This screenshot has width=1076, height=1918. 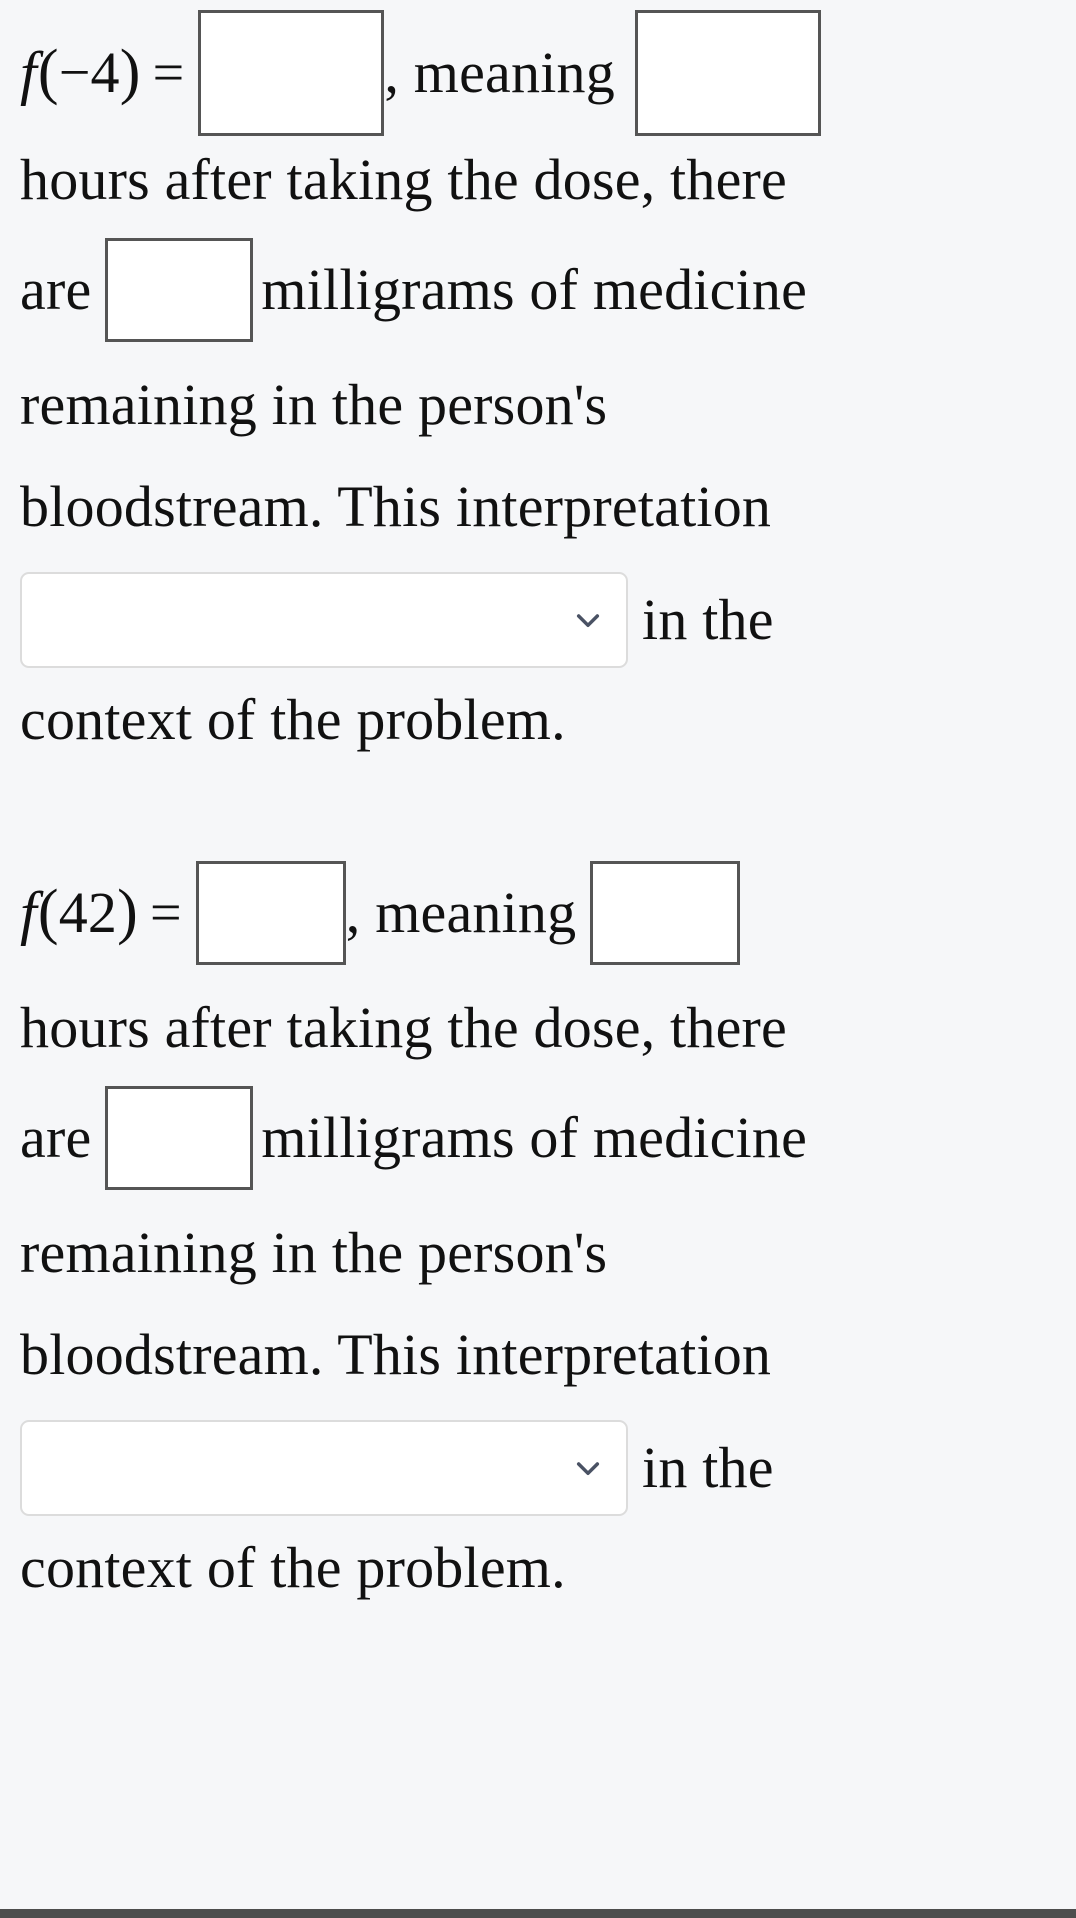 What do you see at coordinates (727, 72) in the screenshot?
I see `hours-input-neg4` at bounding box center [727, 72].